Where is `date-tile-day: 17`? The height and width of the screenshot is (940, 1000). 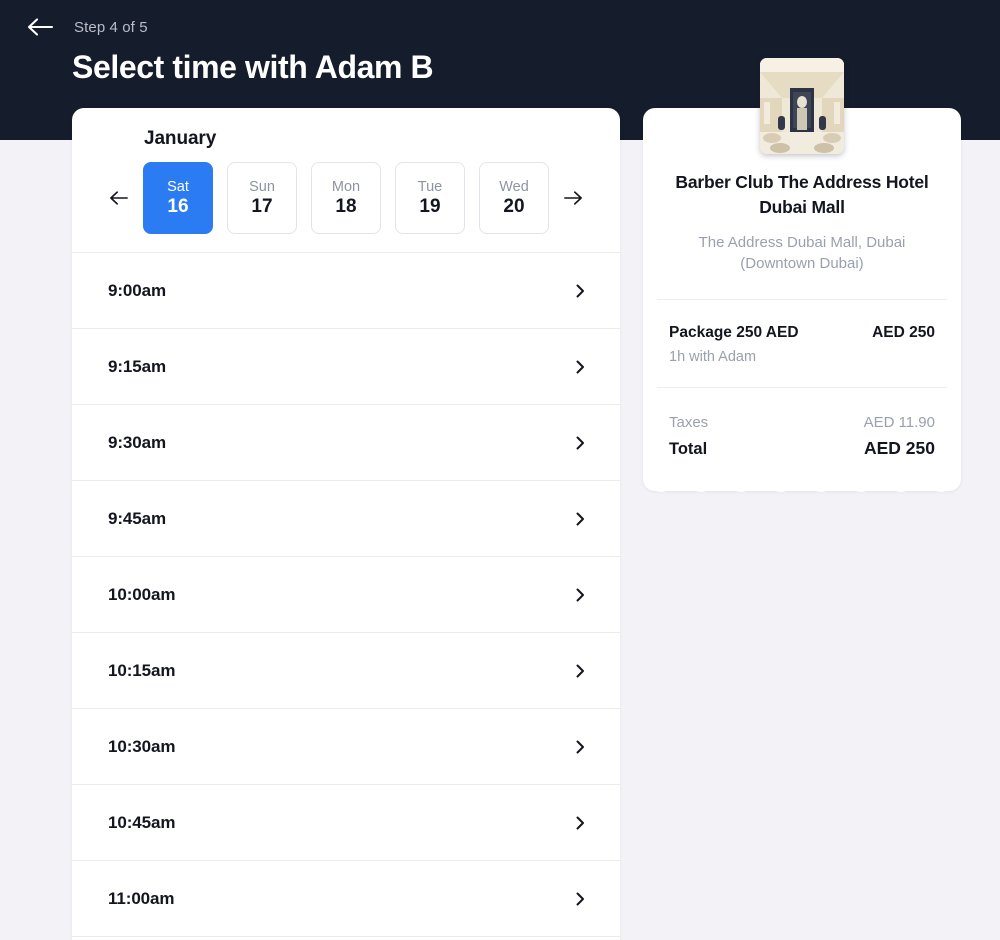 date-tile-day: 17 is located at coordinates (262, 207).